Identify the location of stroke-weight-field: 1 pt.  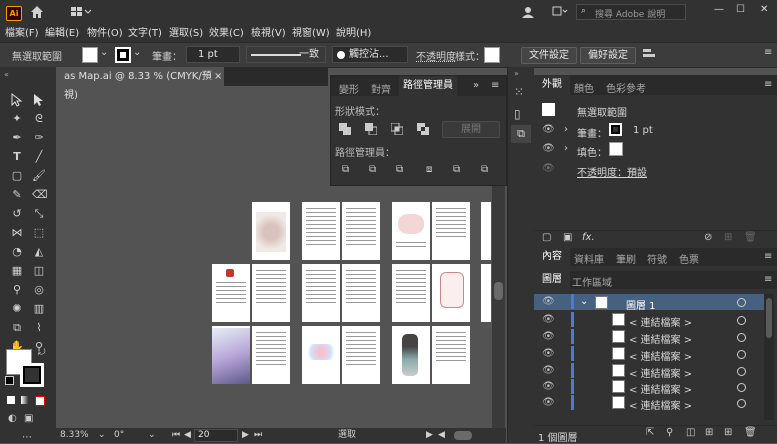
(213, 54).